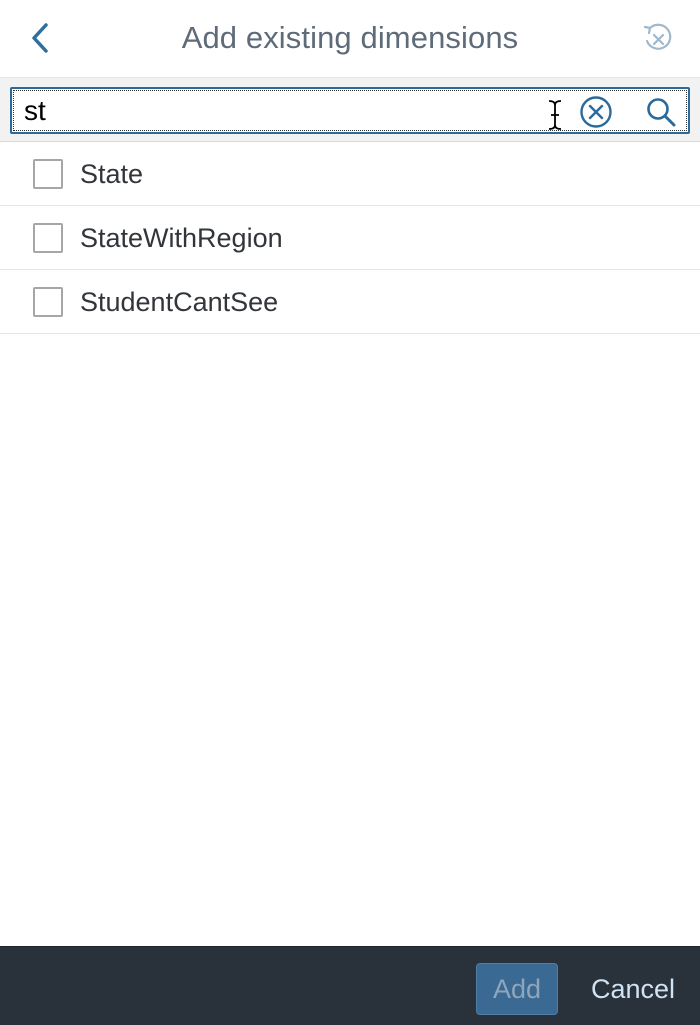  Describe the element at coordinates (179, 302) in the screenshot. I see `item-label: StudentCantSee` at that location.